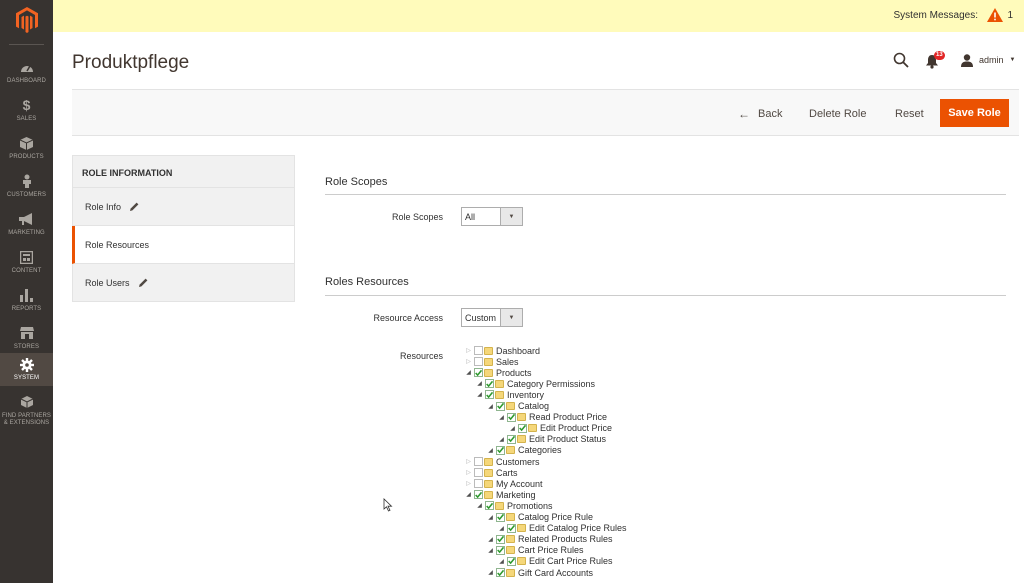  What do you see at coordinates (540, 450) in the screenshot?
I see `tree-node-label: Categories` at bounding box center [540, 450].